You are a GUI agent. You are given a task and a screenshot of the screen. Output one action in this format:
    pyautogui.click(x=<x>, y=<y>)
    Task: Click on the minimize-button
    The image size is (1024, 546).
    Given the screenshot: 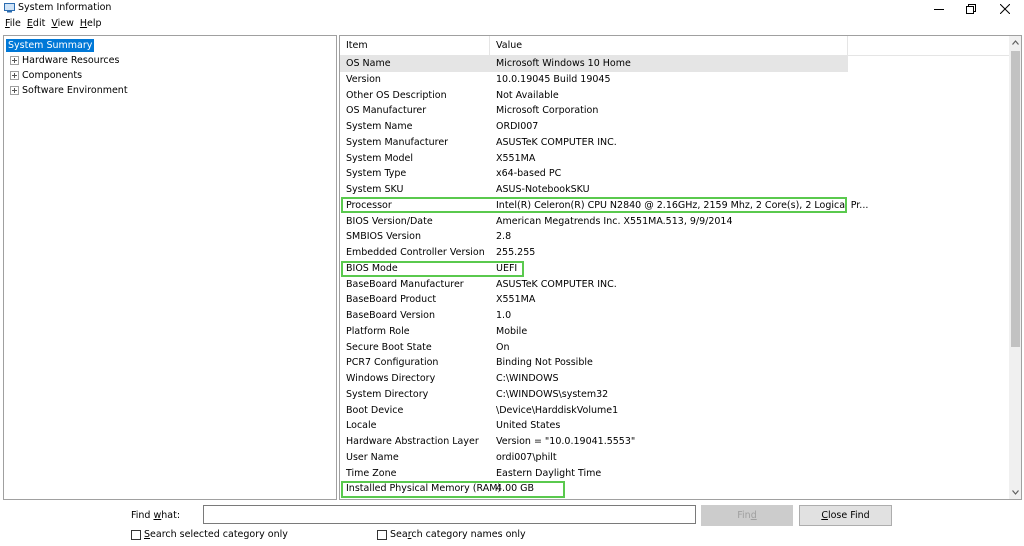 What is the action you would take?
    pyautogui.click(x=939, y=8)
    